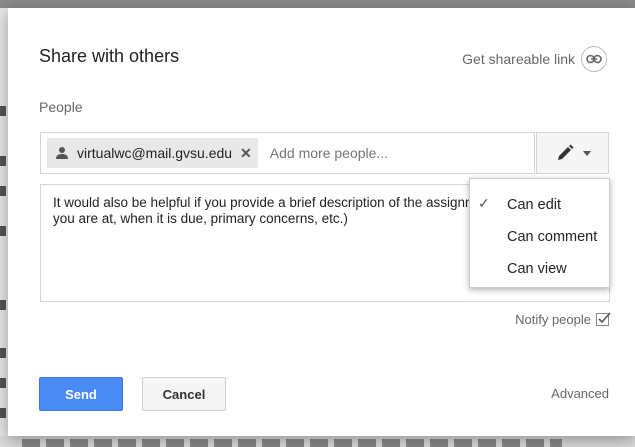 The width and height of the screenshot is (635, 447). What do you see at coordinates (184, 394) in the screenshot?
I see `cancel-button: Cancel` at bounding box center [184, 394].